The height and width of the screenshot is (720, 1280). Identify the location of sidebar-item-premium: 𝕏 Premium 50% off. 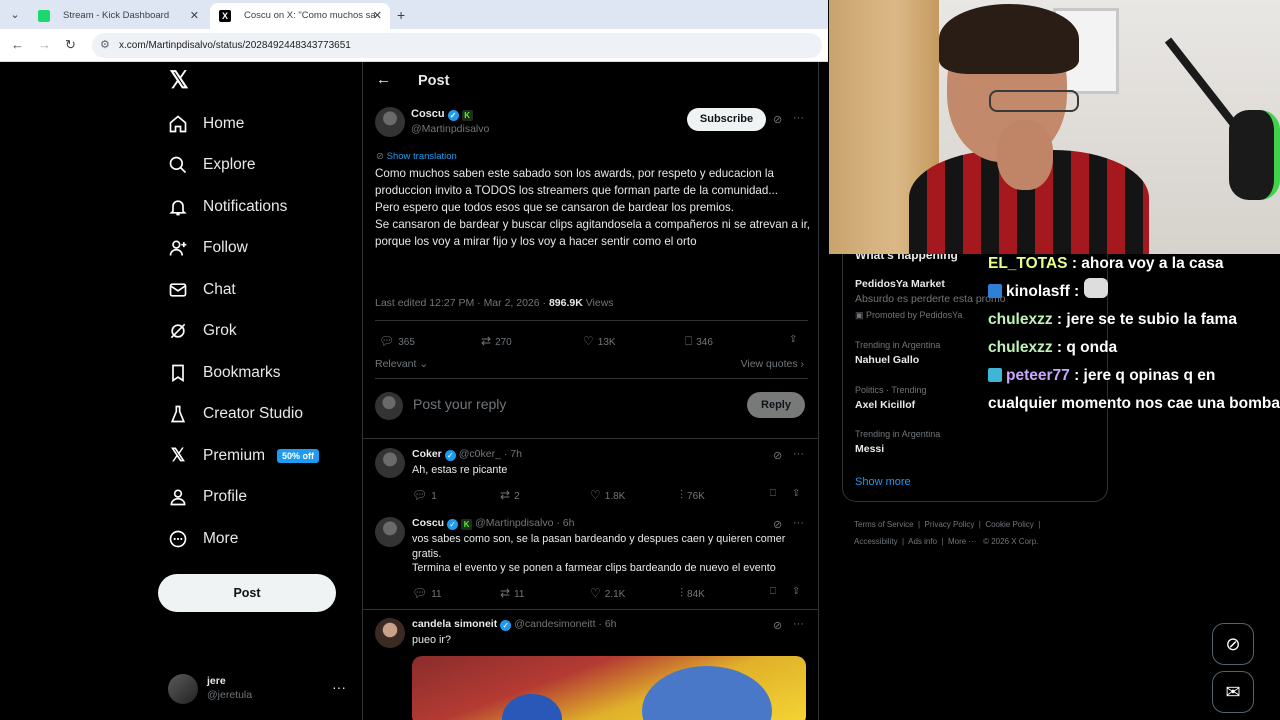
(261, 456).